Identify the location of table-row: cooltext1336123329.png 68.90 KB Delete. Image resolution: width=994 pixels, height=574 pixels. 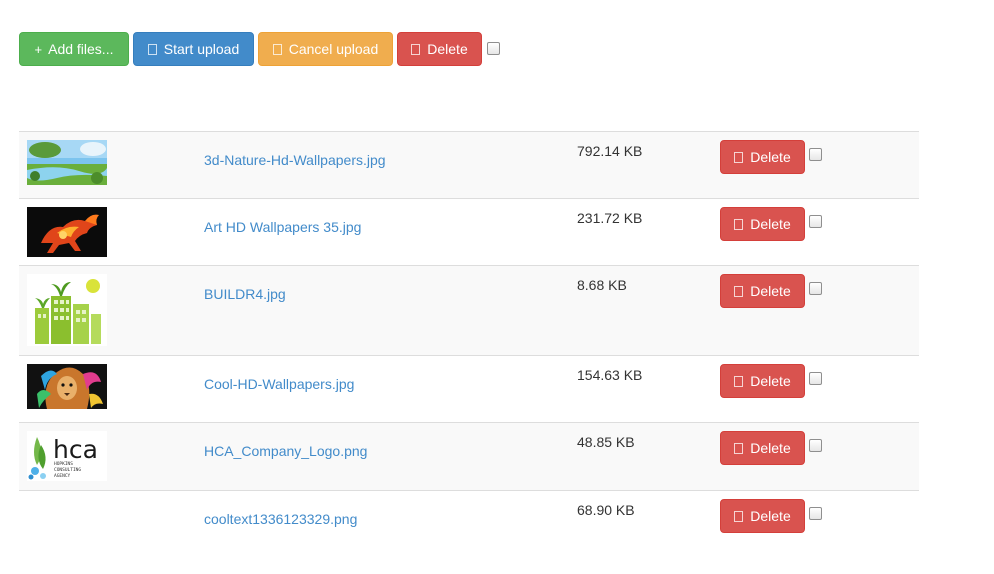
(469, 523).